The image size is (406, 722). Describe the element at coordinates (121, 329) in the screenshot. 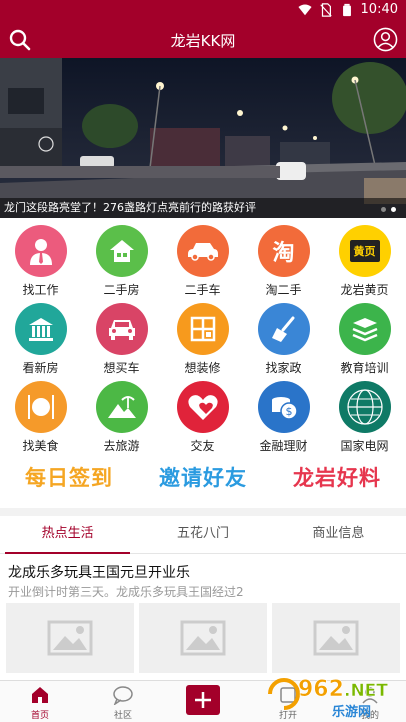

I see `car-front-icon` at that location.